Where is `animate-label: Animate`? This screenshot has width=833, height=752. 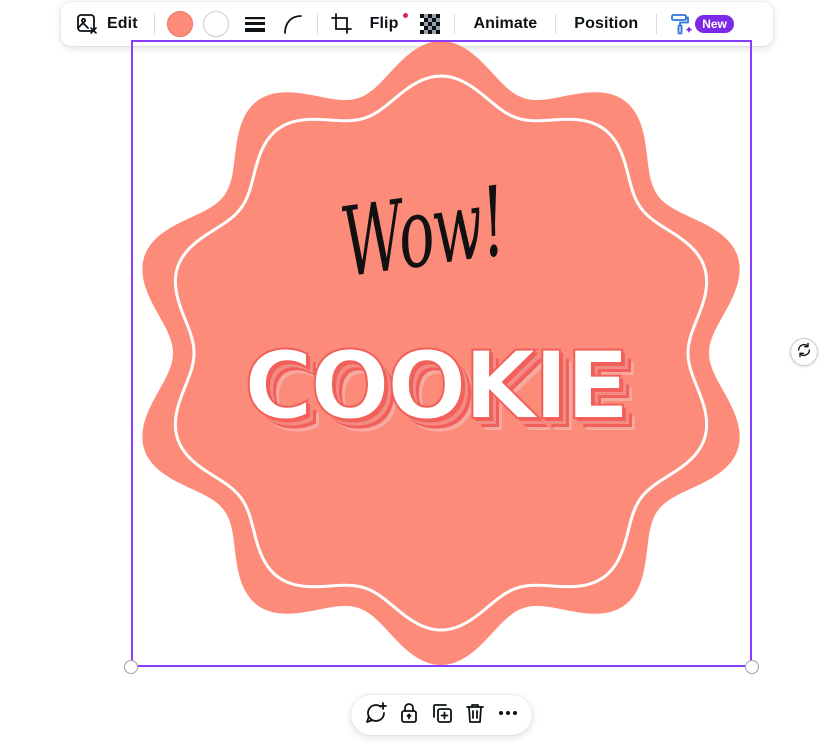
animate-label: Animate is located at coordinates (505, 23).